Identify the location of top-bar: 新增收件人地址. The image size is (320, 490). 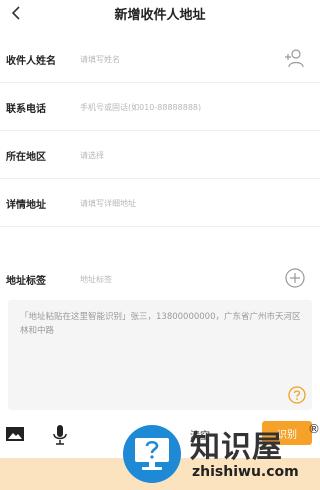
(160, 16).